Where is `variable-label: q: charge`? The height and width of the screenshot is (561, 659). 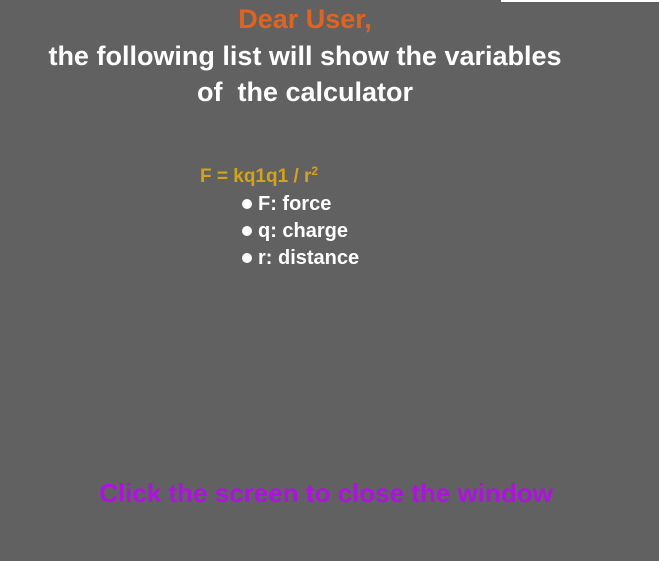 variable-label: q: charge is located at coordinates (303, 231).